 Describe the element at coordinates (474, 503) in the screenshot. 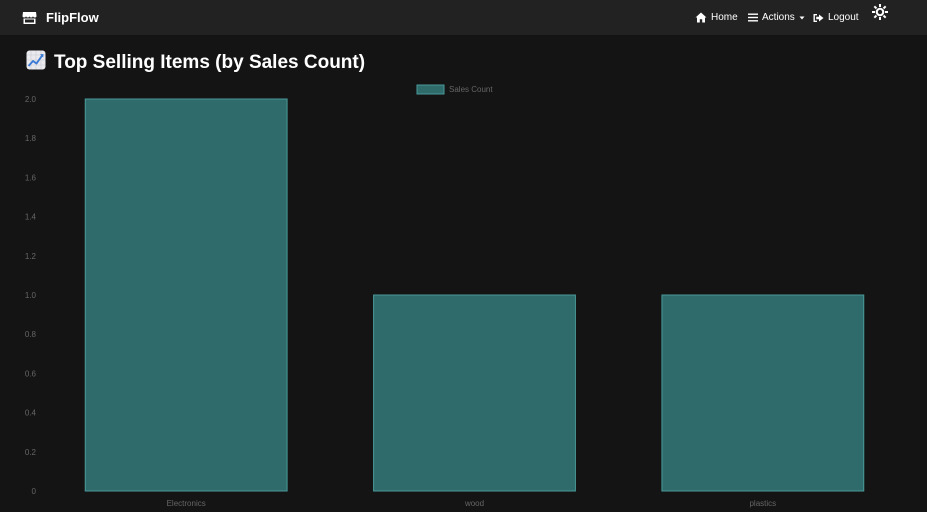

I see `x-tick-label: wood` at that location.